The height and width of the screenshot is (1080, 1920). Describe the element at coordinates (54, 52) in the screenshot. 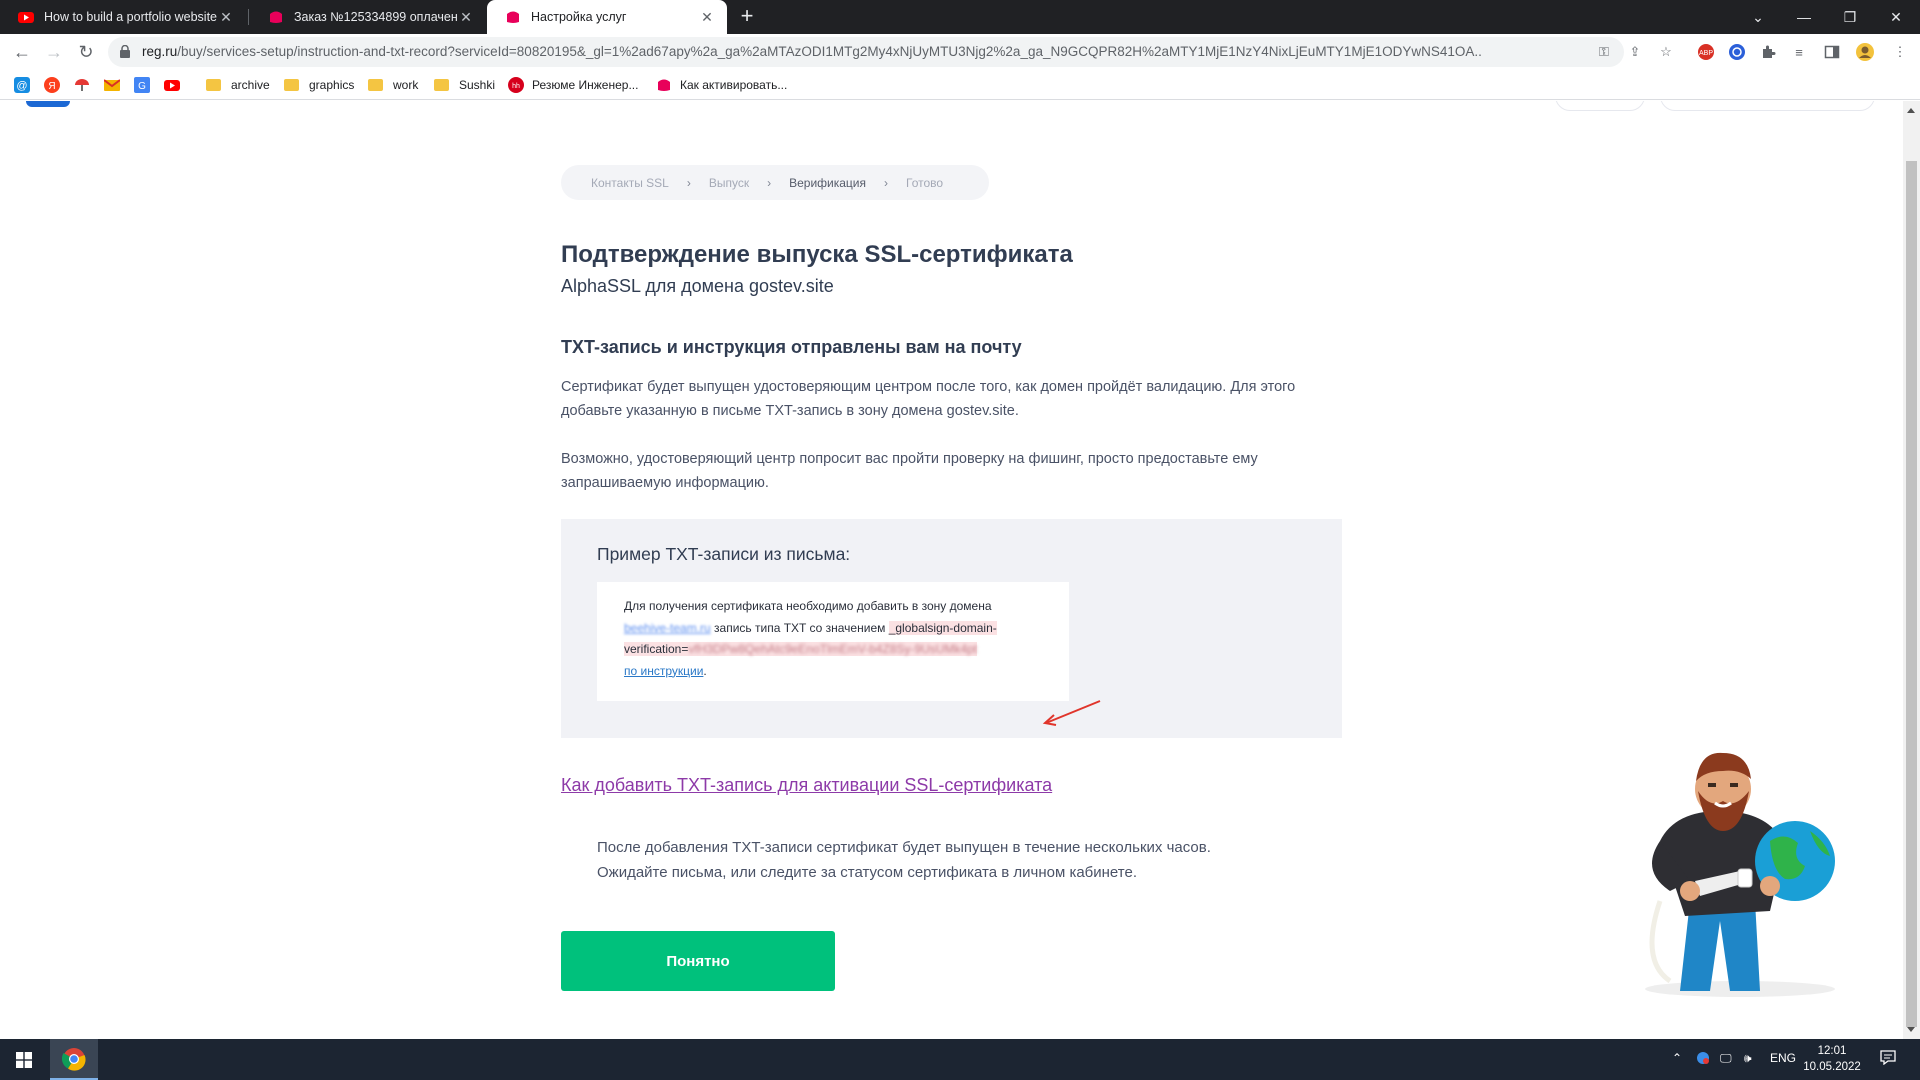

I see `forward-arrow-icon: →` at that location.